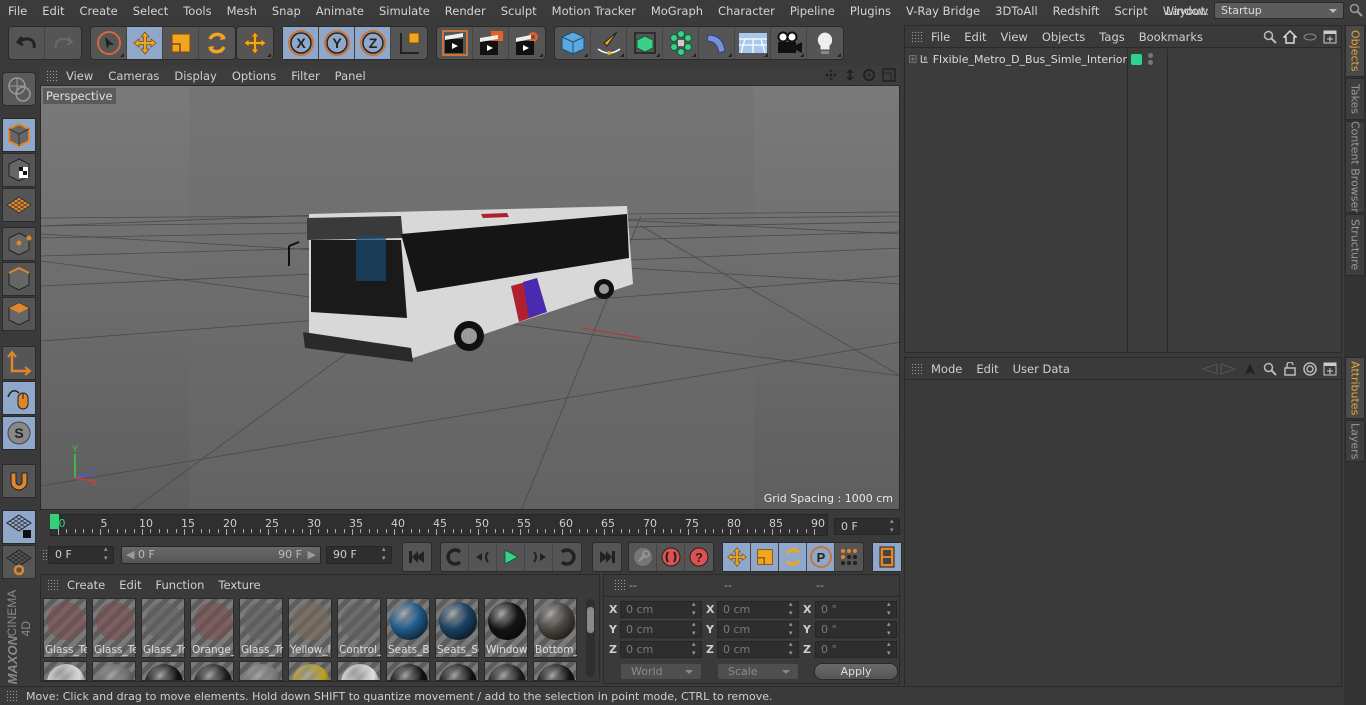  Describe the element at coordinates (661, 671) in the screenshot. I see `coordinate-mode-dropdown: World` at that location.